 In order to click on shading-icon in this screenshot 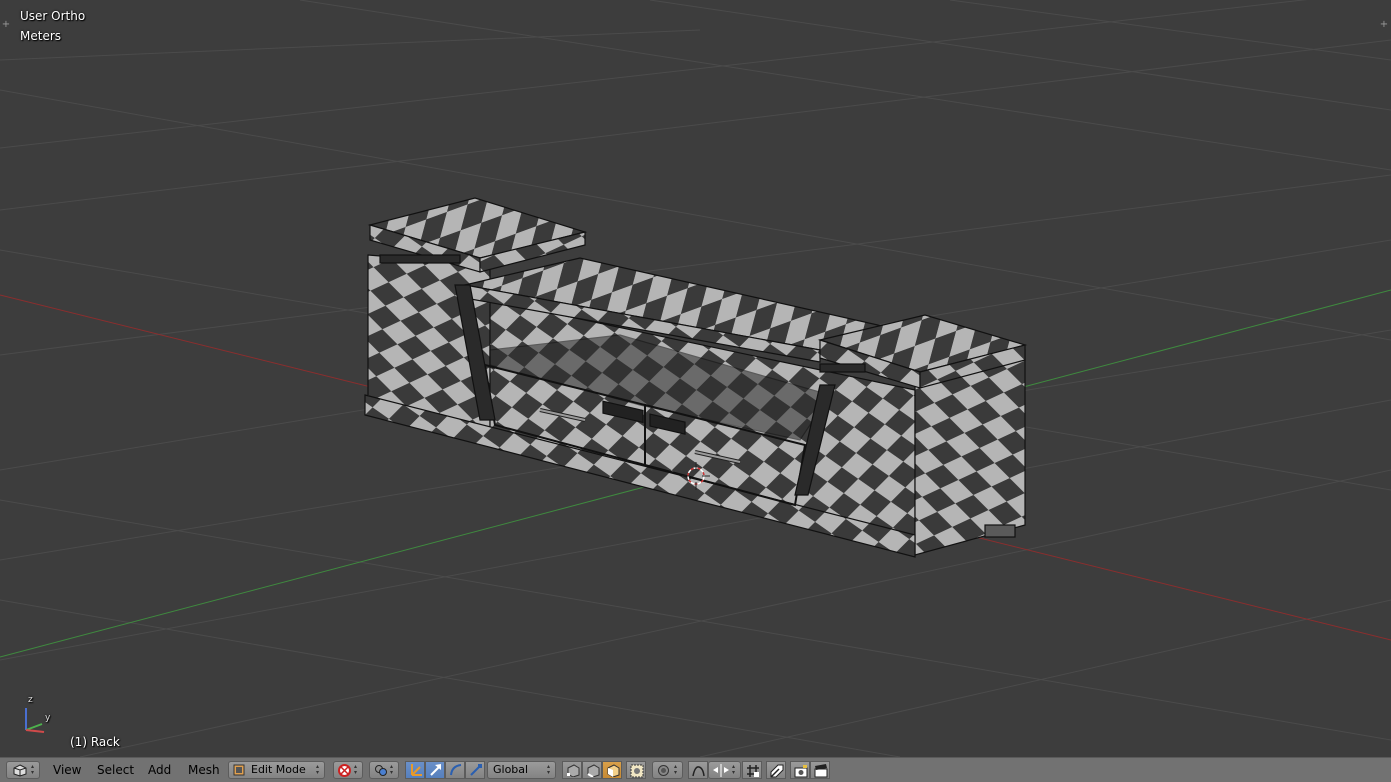, I will do `click(344, 770)`.